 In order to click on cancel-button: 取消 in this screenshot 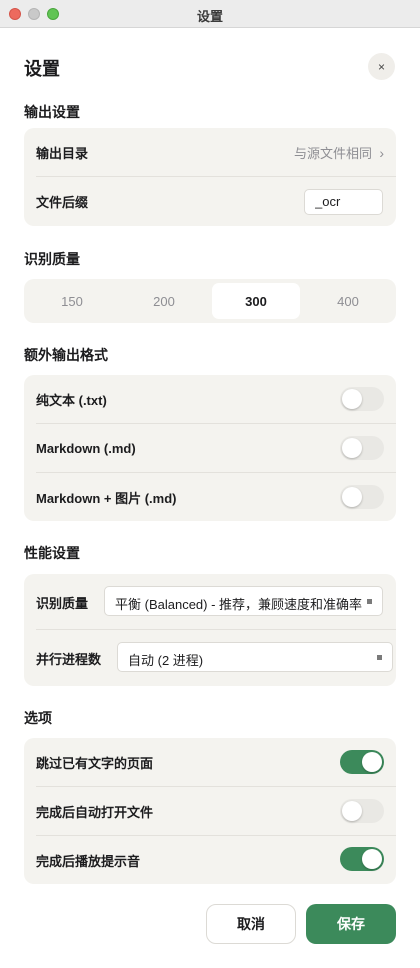, I will do `click(251, 924)`.